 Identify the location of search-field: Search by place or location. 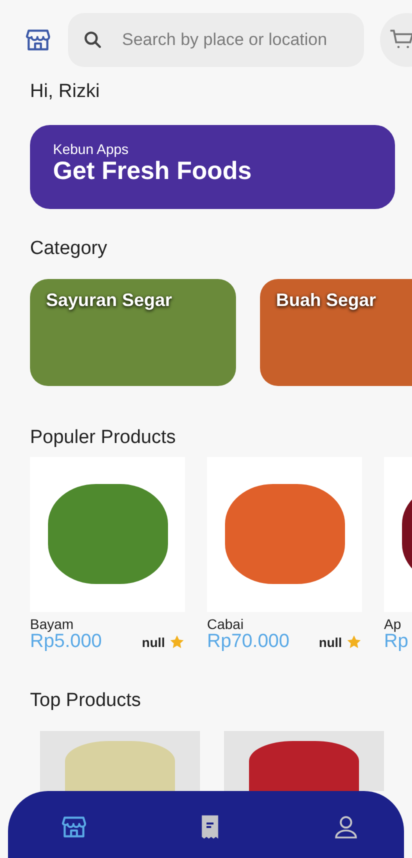
(216, 40).